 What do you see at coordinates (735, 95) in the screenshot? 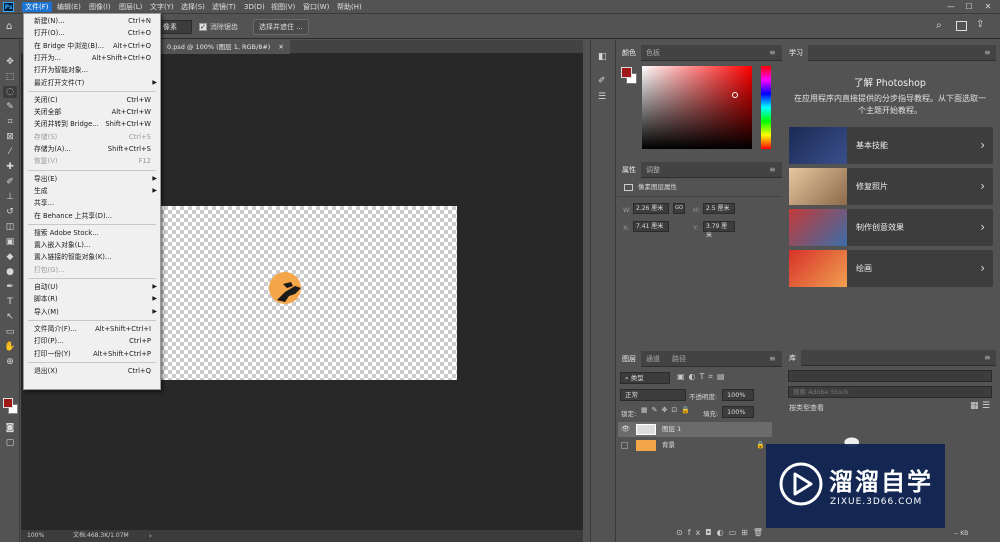
I see `color-picker-cursor` at bounding box center [735, 95].